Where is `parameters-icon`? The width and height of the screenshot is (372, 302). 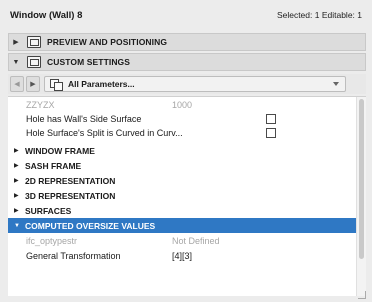
parameters-icon is located at coordinates (56, 84).